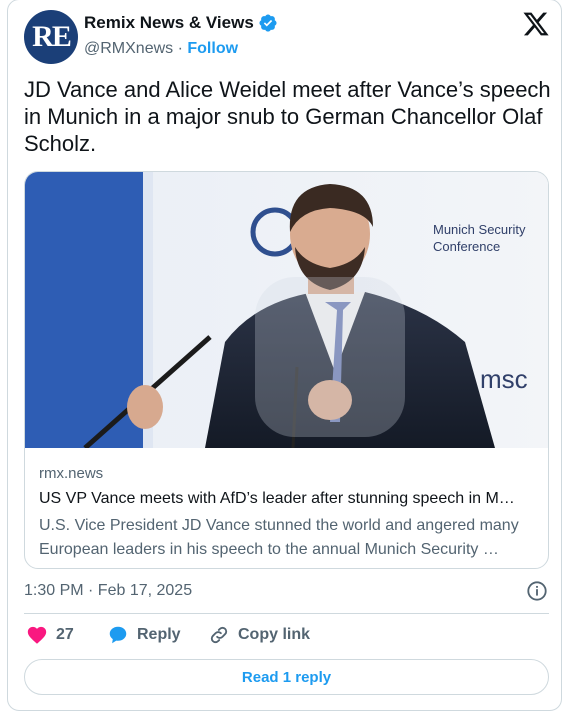  I want to click on heart-icon, so click(37, 635).